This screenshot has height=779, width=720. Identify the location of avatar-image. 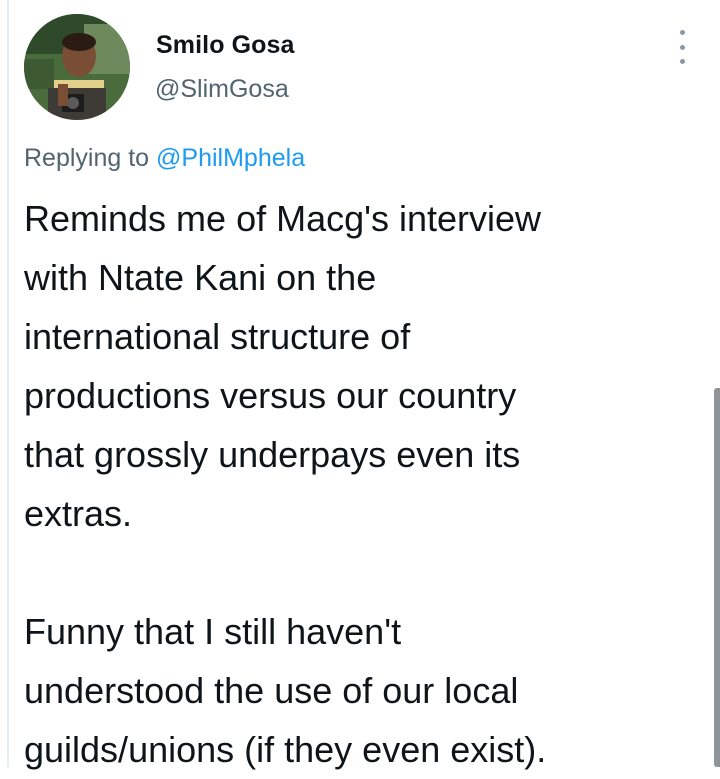
(77, 67).